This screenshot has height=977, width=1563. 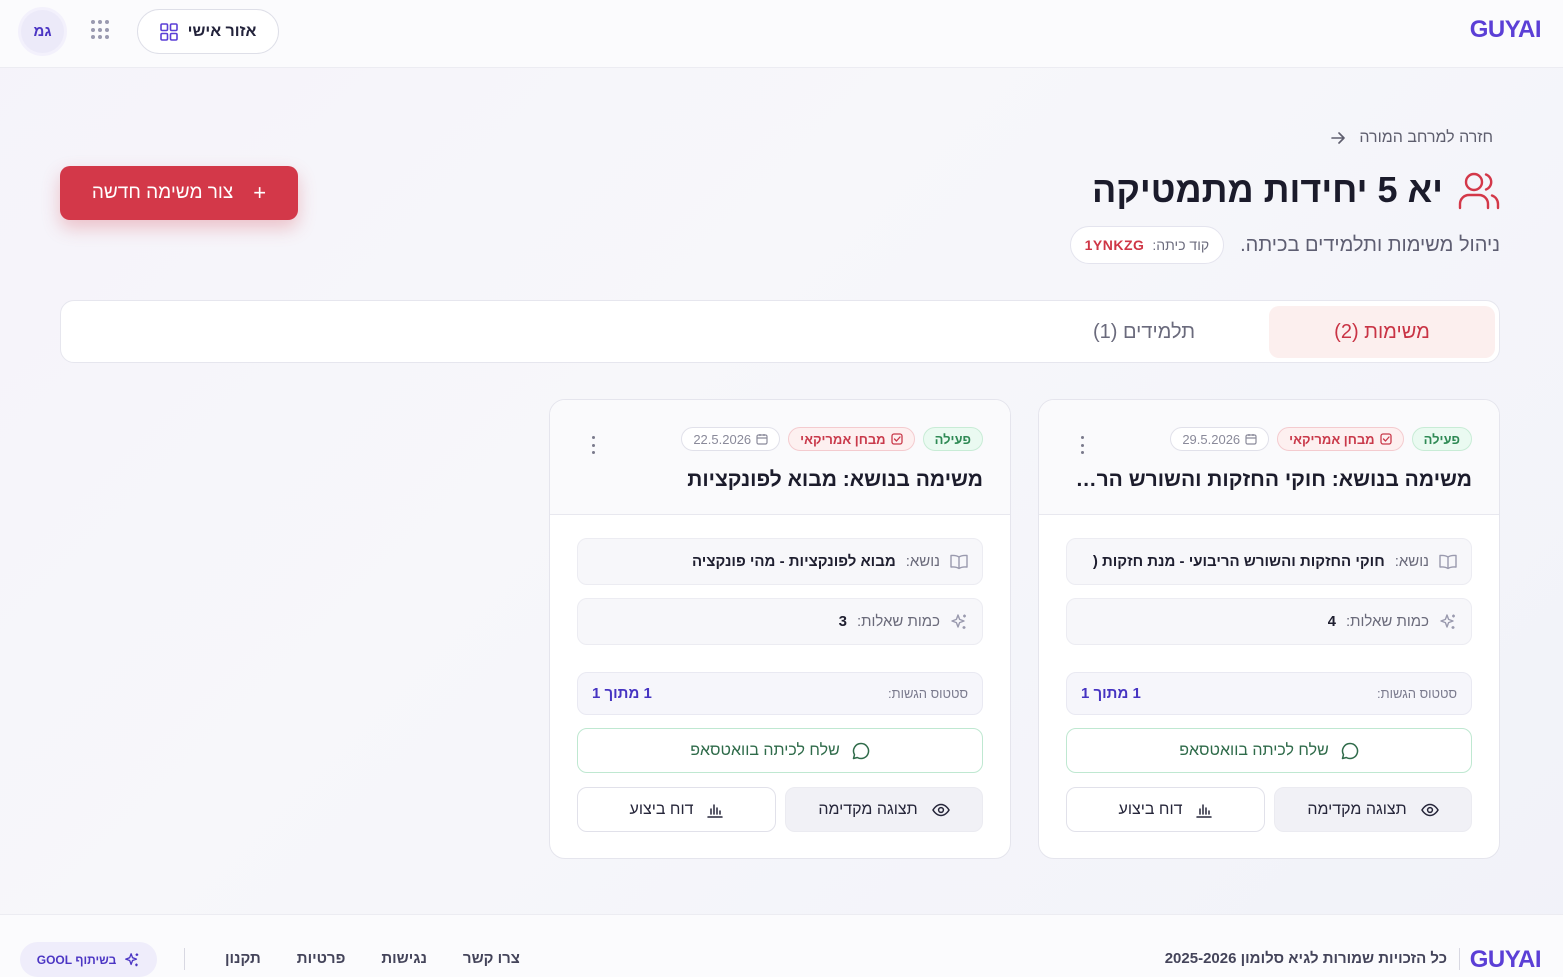 What do you see at coordinates (793, 561) in the screenshot?
I see `topic-value: מבוא לפונקציות - מהי פונקציה` at bounding box center [793, 561].